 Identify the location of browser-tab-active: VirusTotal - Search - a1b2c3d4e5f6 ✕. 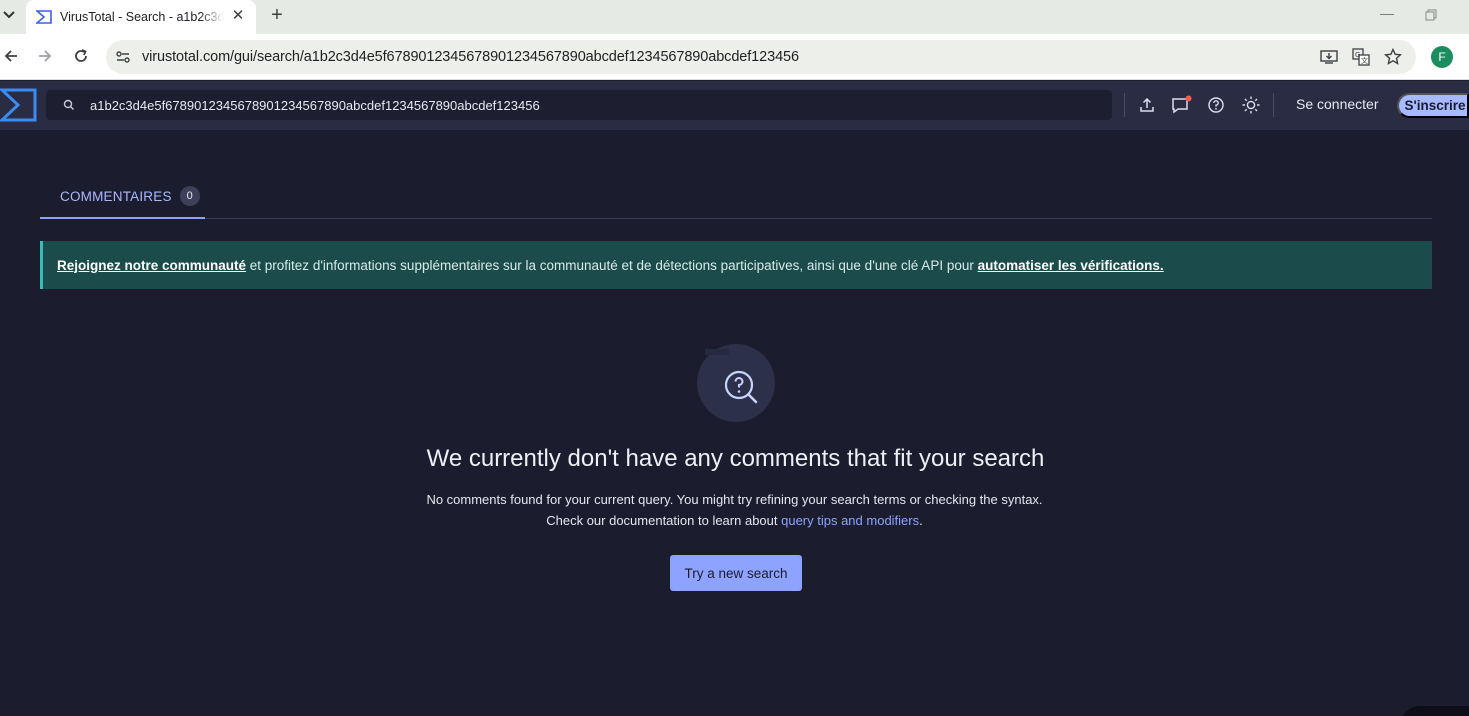
(141, 17).